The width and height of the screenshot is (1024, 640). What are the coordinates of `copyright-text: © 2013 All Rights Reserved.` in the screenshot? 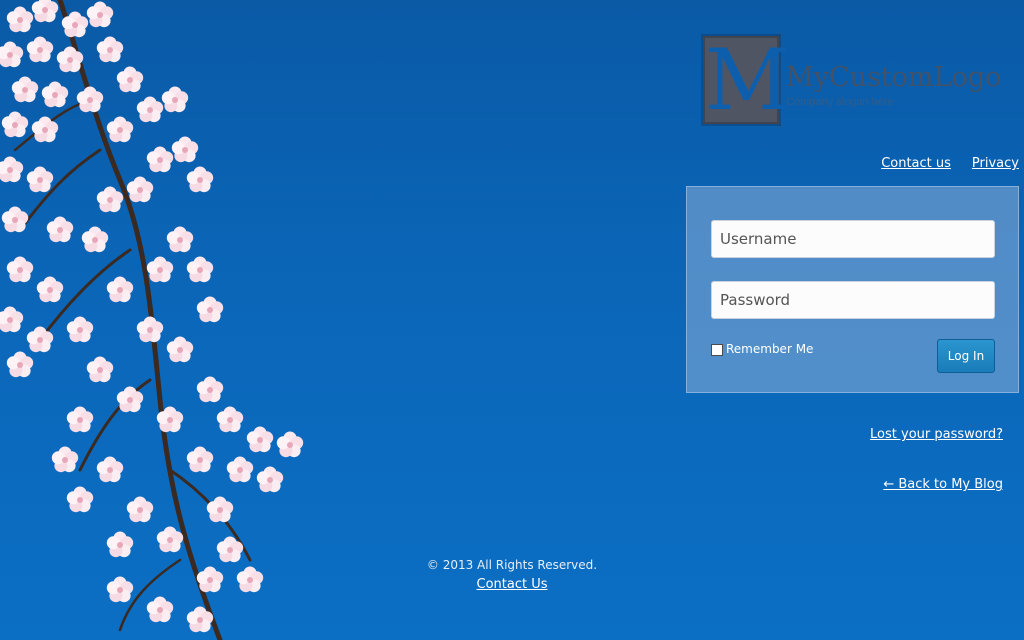 It's located at (512, 565).